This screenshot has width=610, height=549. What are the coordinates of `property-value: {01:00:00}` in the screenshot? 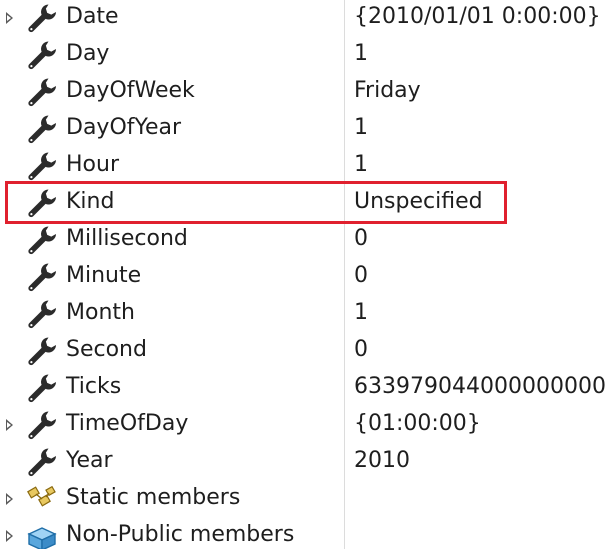 It's located at (417, 423).